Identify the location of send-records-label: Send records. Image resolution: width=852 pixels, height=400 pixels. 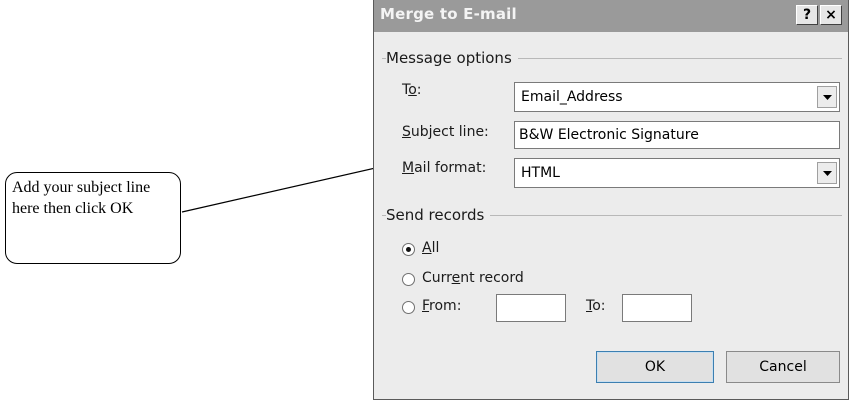
(438, 215).